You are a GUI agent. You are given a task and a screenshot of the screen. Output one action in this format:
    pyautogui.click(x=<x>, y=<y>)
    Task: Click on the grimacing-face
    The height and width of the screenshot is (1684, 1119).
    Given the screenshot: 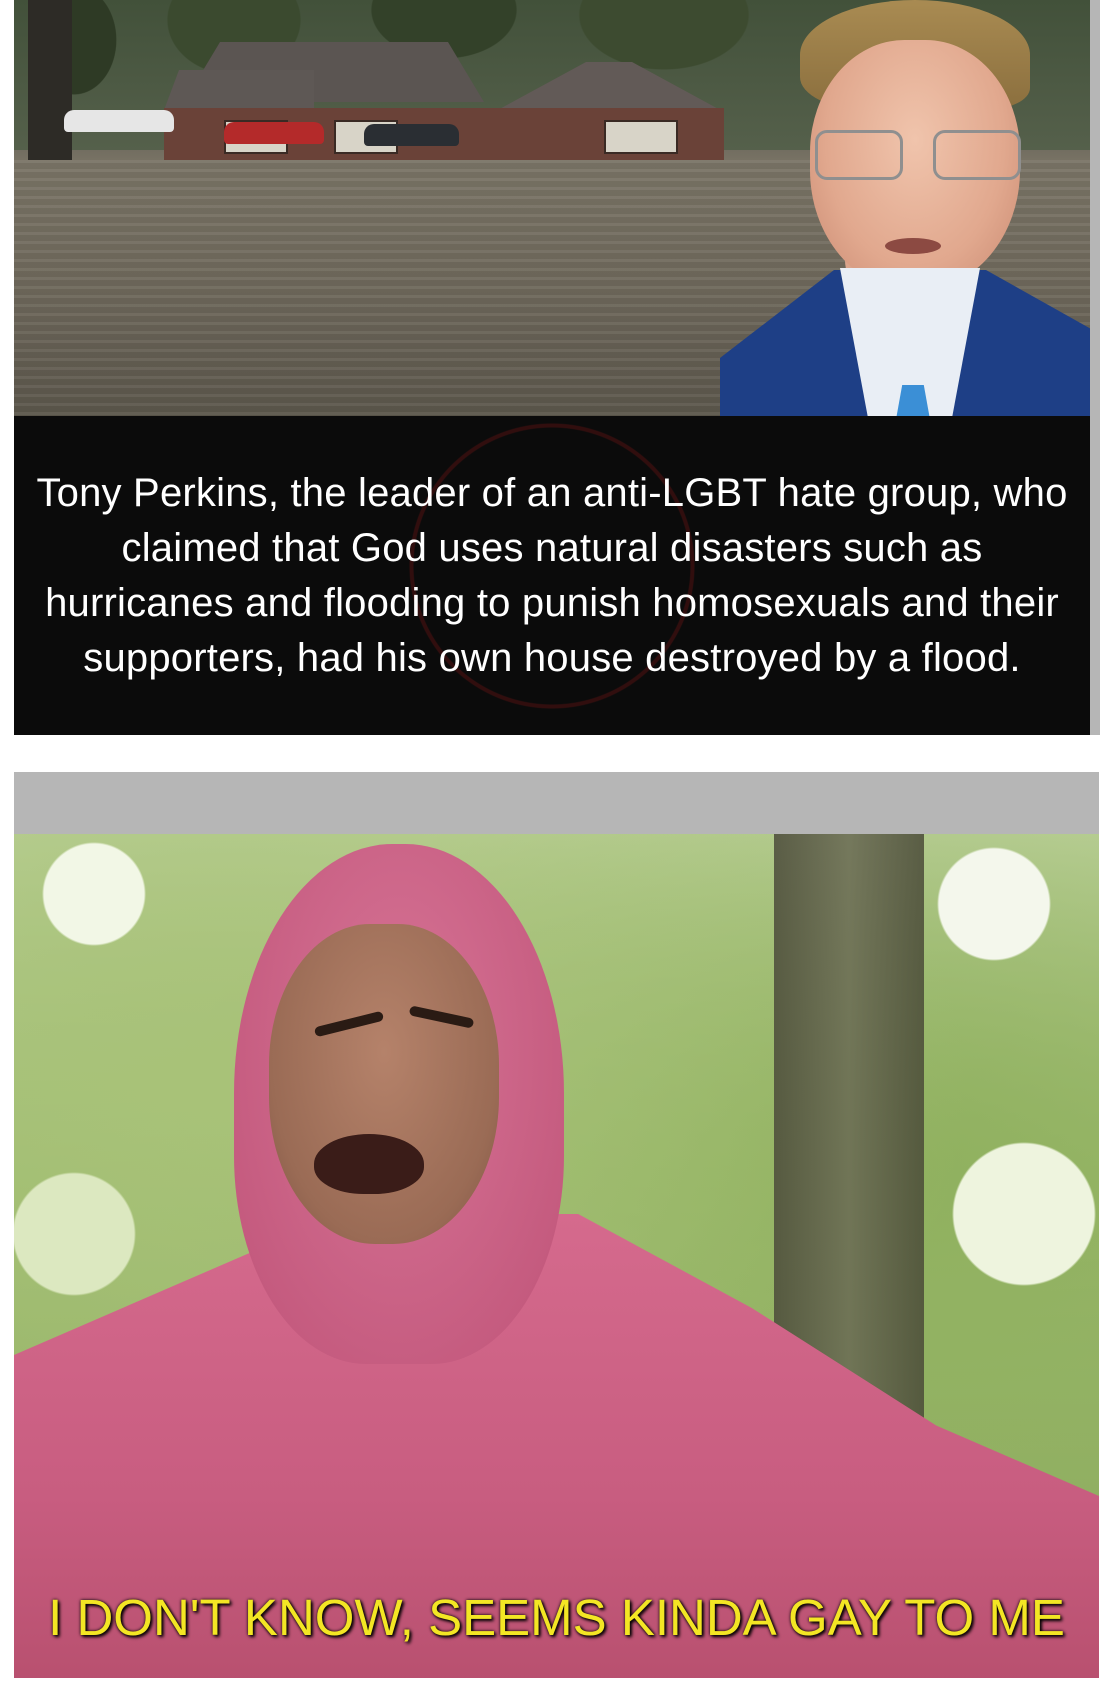 What is the action you would take?
    pyautogui.click(x=384, y=1084)
    